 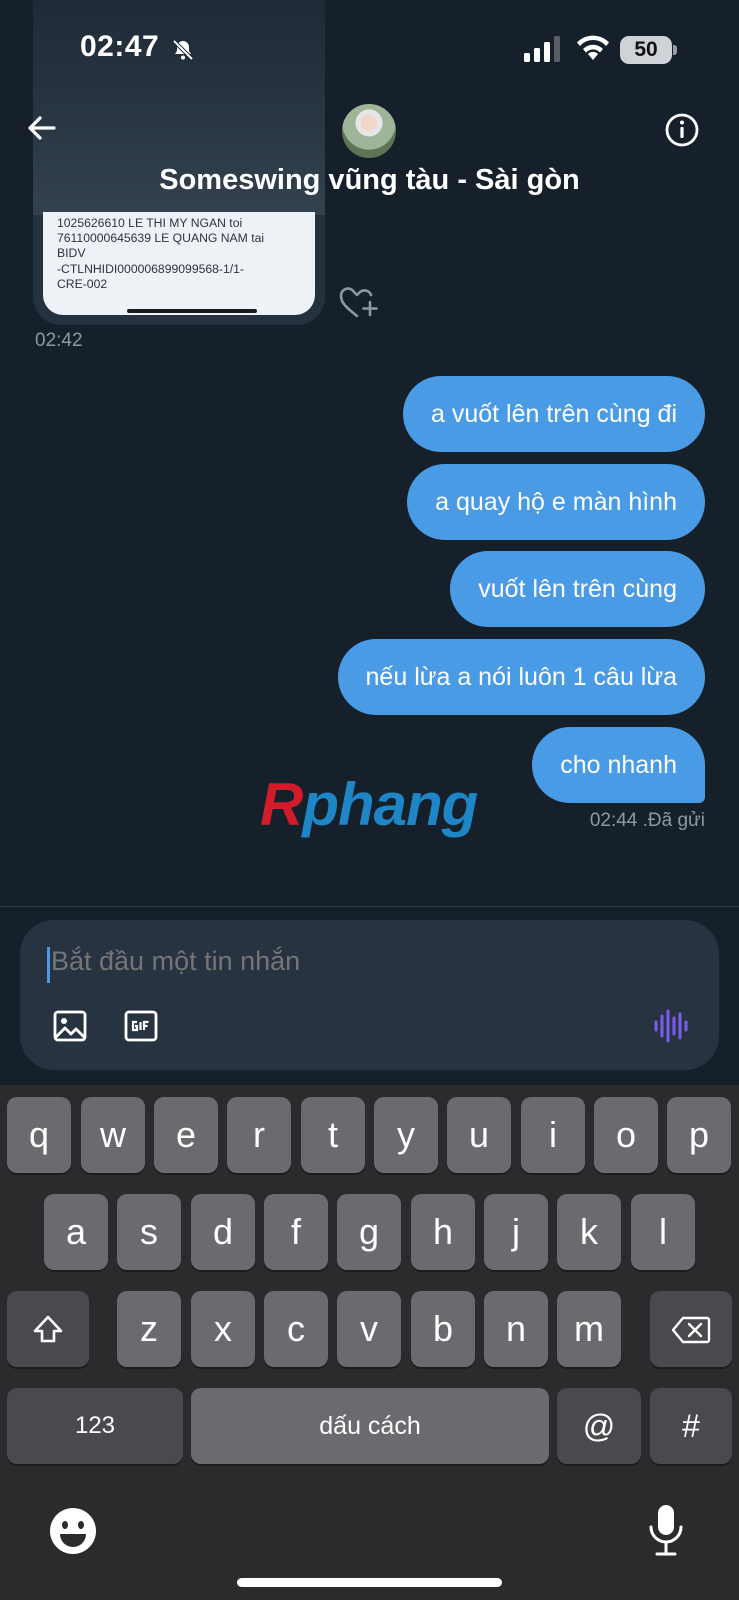 What do you see at coordinates (369, 906) in the screenshot?
I see `composer-divider` at bounding box center [369, 906].